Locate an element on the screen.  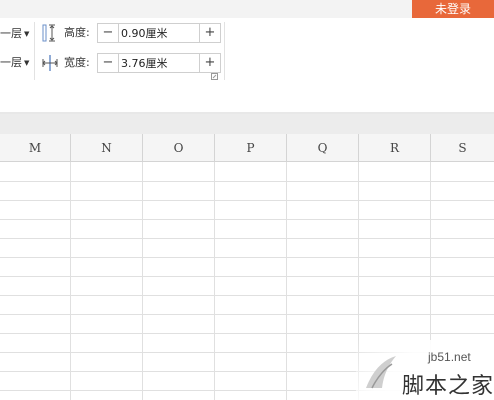
column-header-row: M N O P Q R S is located at coordinates (247, 148).